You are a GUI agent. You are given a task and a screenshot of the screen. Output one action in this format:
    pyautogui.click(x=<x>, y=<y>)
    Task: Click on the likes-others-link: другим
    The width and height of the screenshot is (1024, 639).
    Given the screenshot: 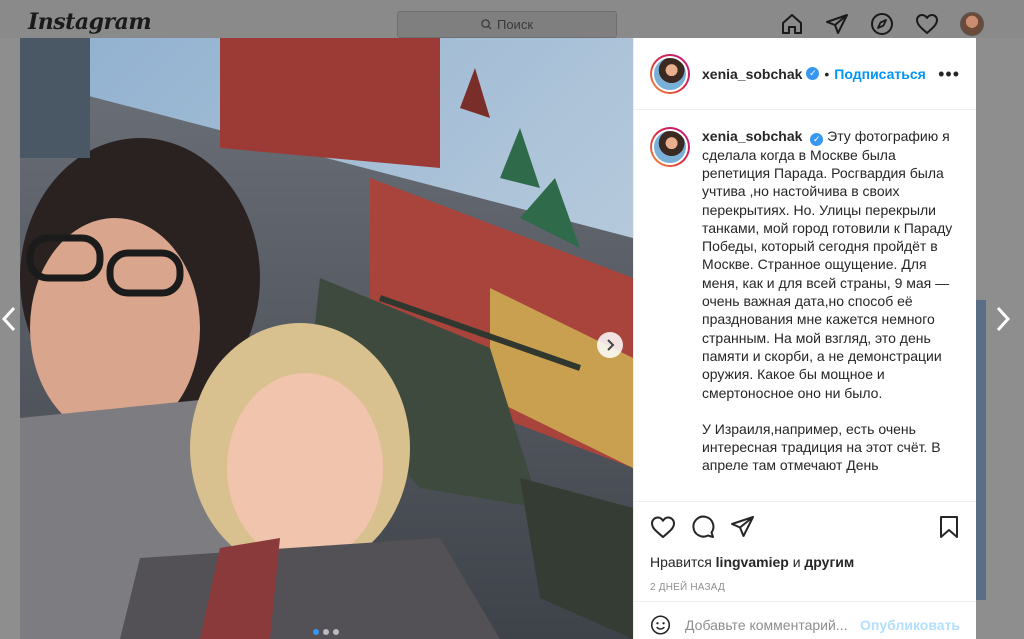 What is the action you would take?
    pyautogui.click(x=829, y=562)
    